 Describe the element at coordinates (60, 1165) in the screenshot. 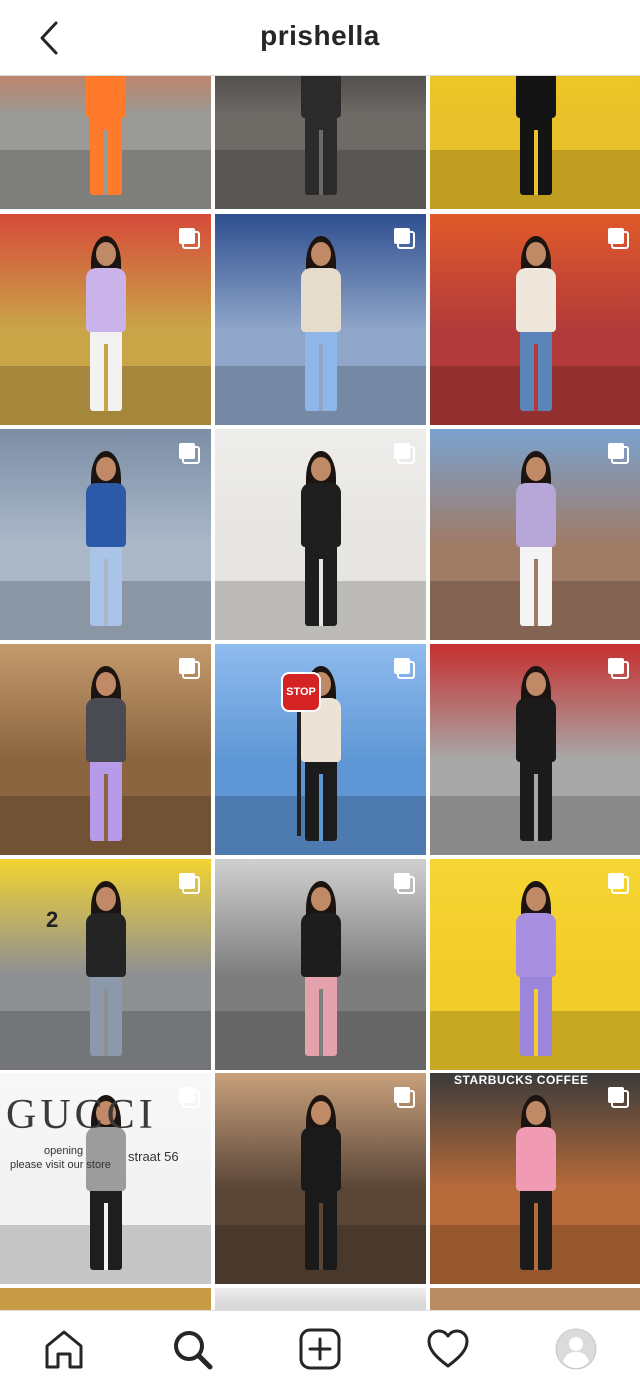

I see `gucci-notice: please visit our store` at that location.